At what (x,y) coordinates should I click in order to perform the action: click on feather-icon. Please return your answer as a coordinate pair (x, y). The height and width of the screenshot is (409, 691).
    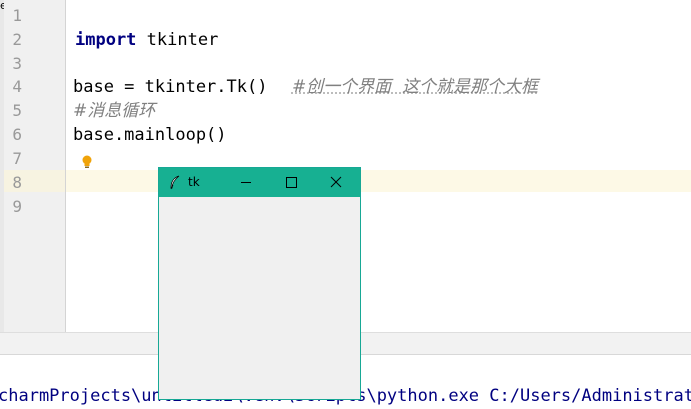
    Looking at the image, I should click on (175, 182).